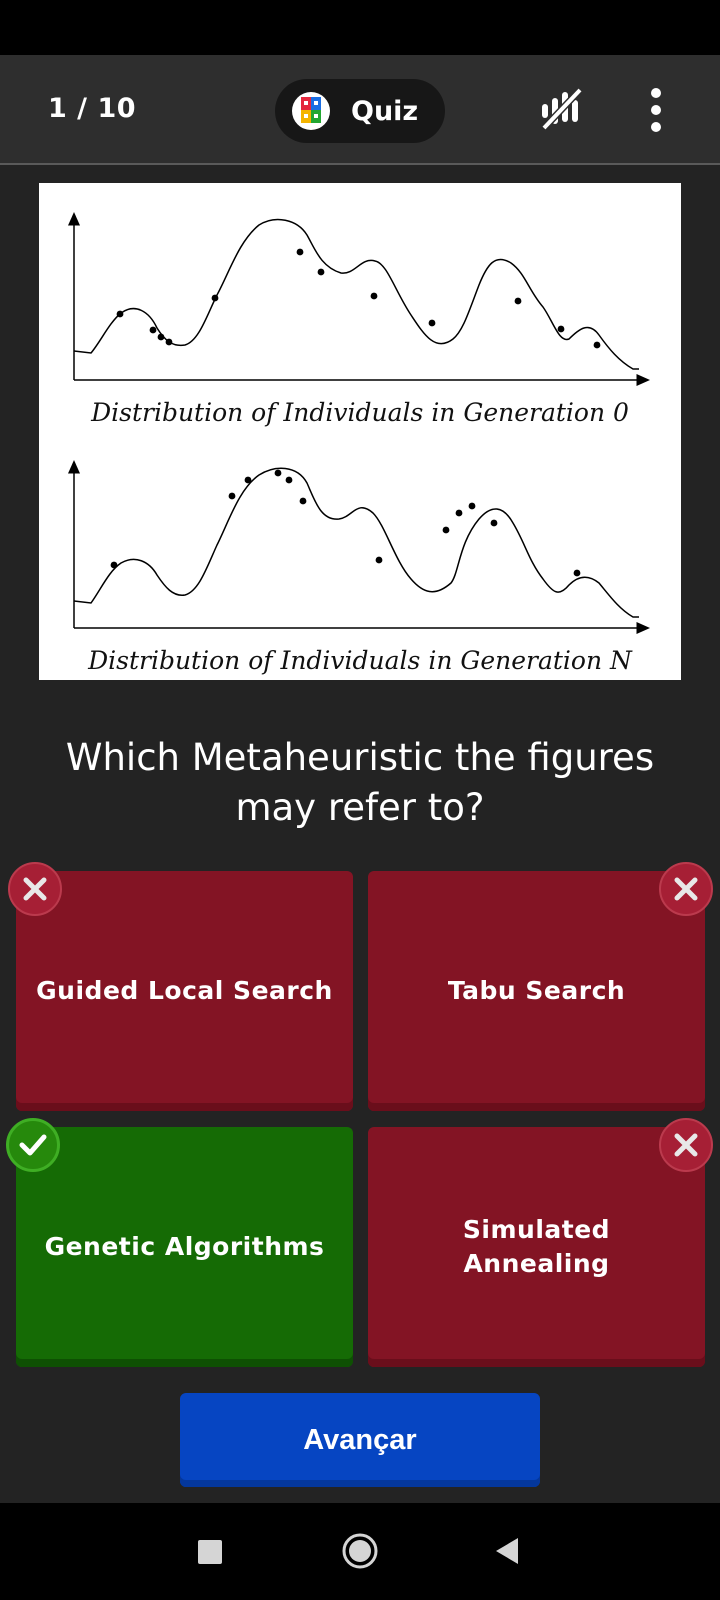  I want to click on quiz-title: Quiz, so click(385, 111).